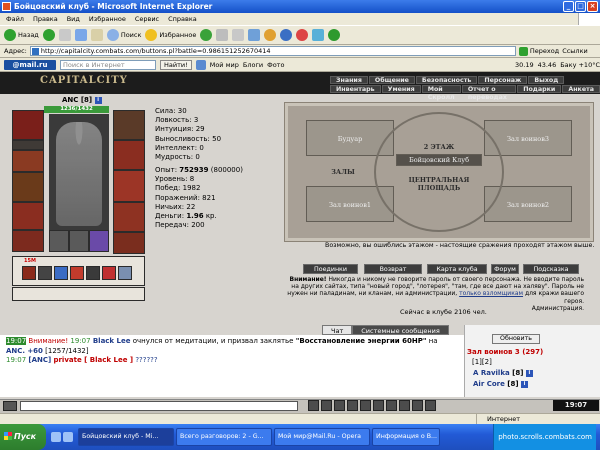  I want to click on private-icon, so click(378, 405).